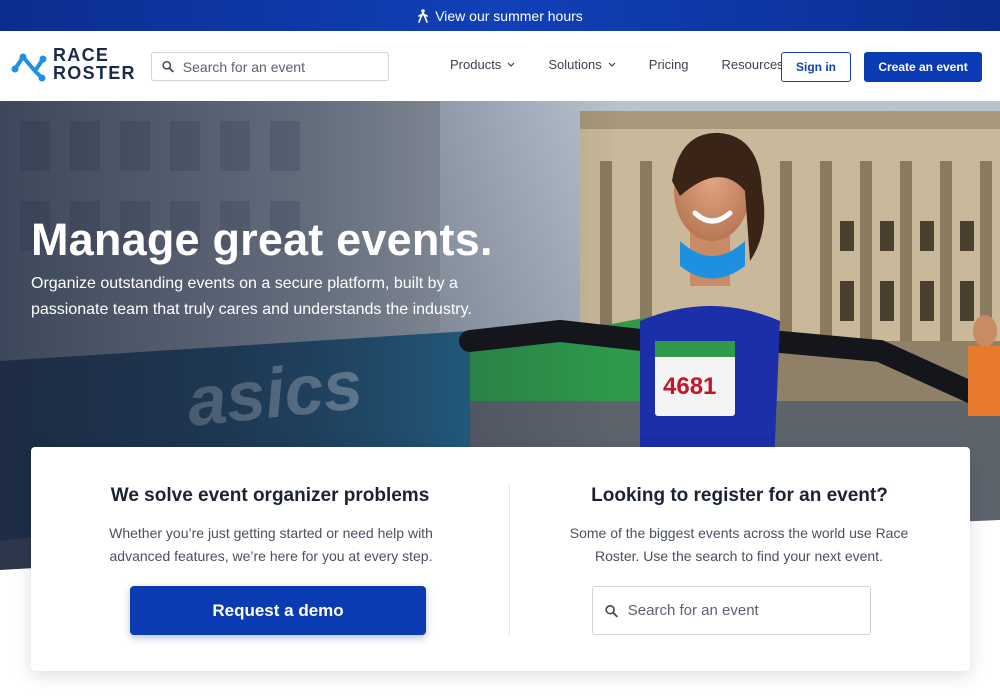  I want to click on nav-label: Pricing, so click(668, 64).